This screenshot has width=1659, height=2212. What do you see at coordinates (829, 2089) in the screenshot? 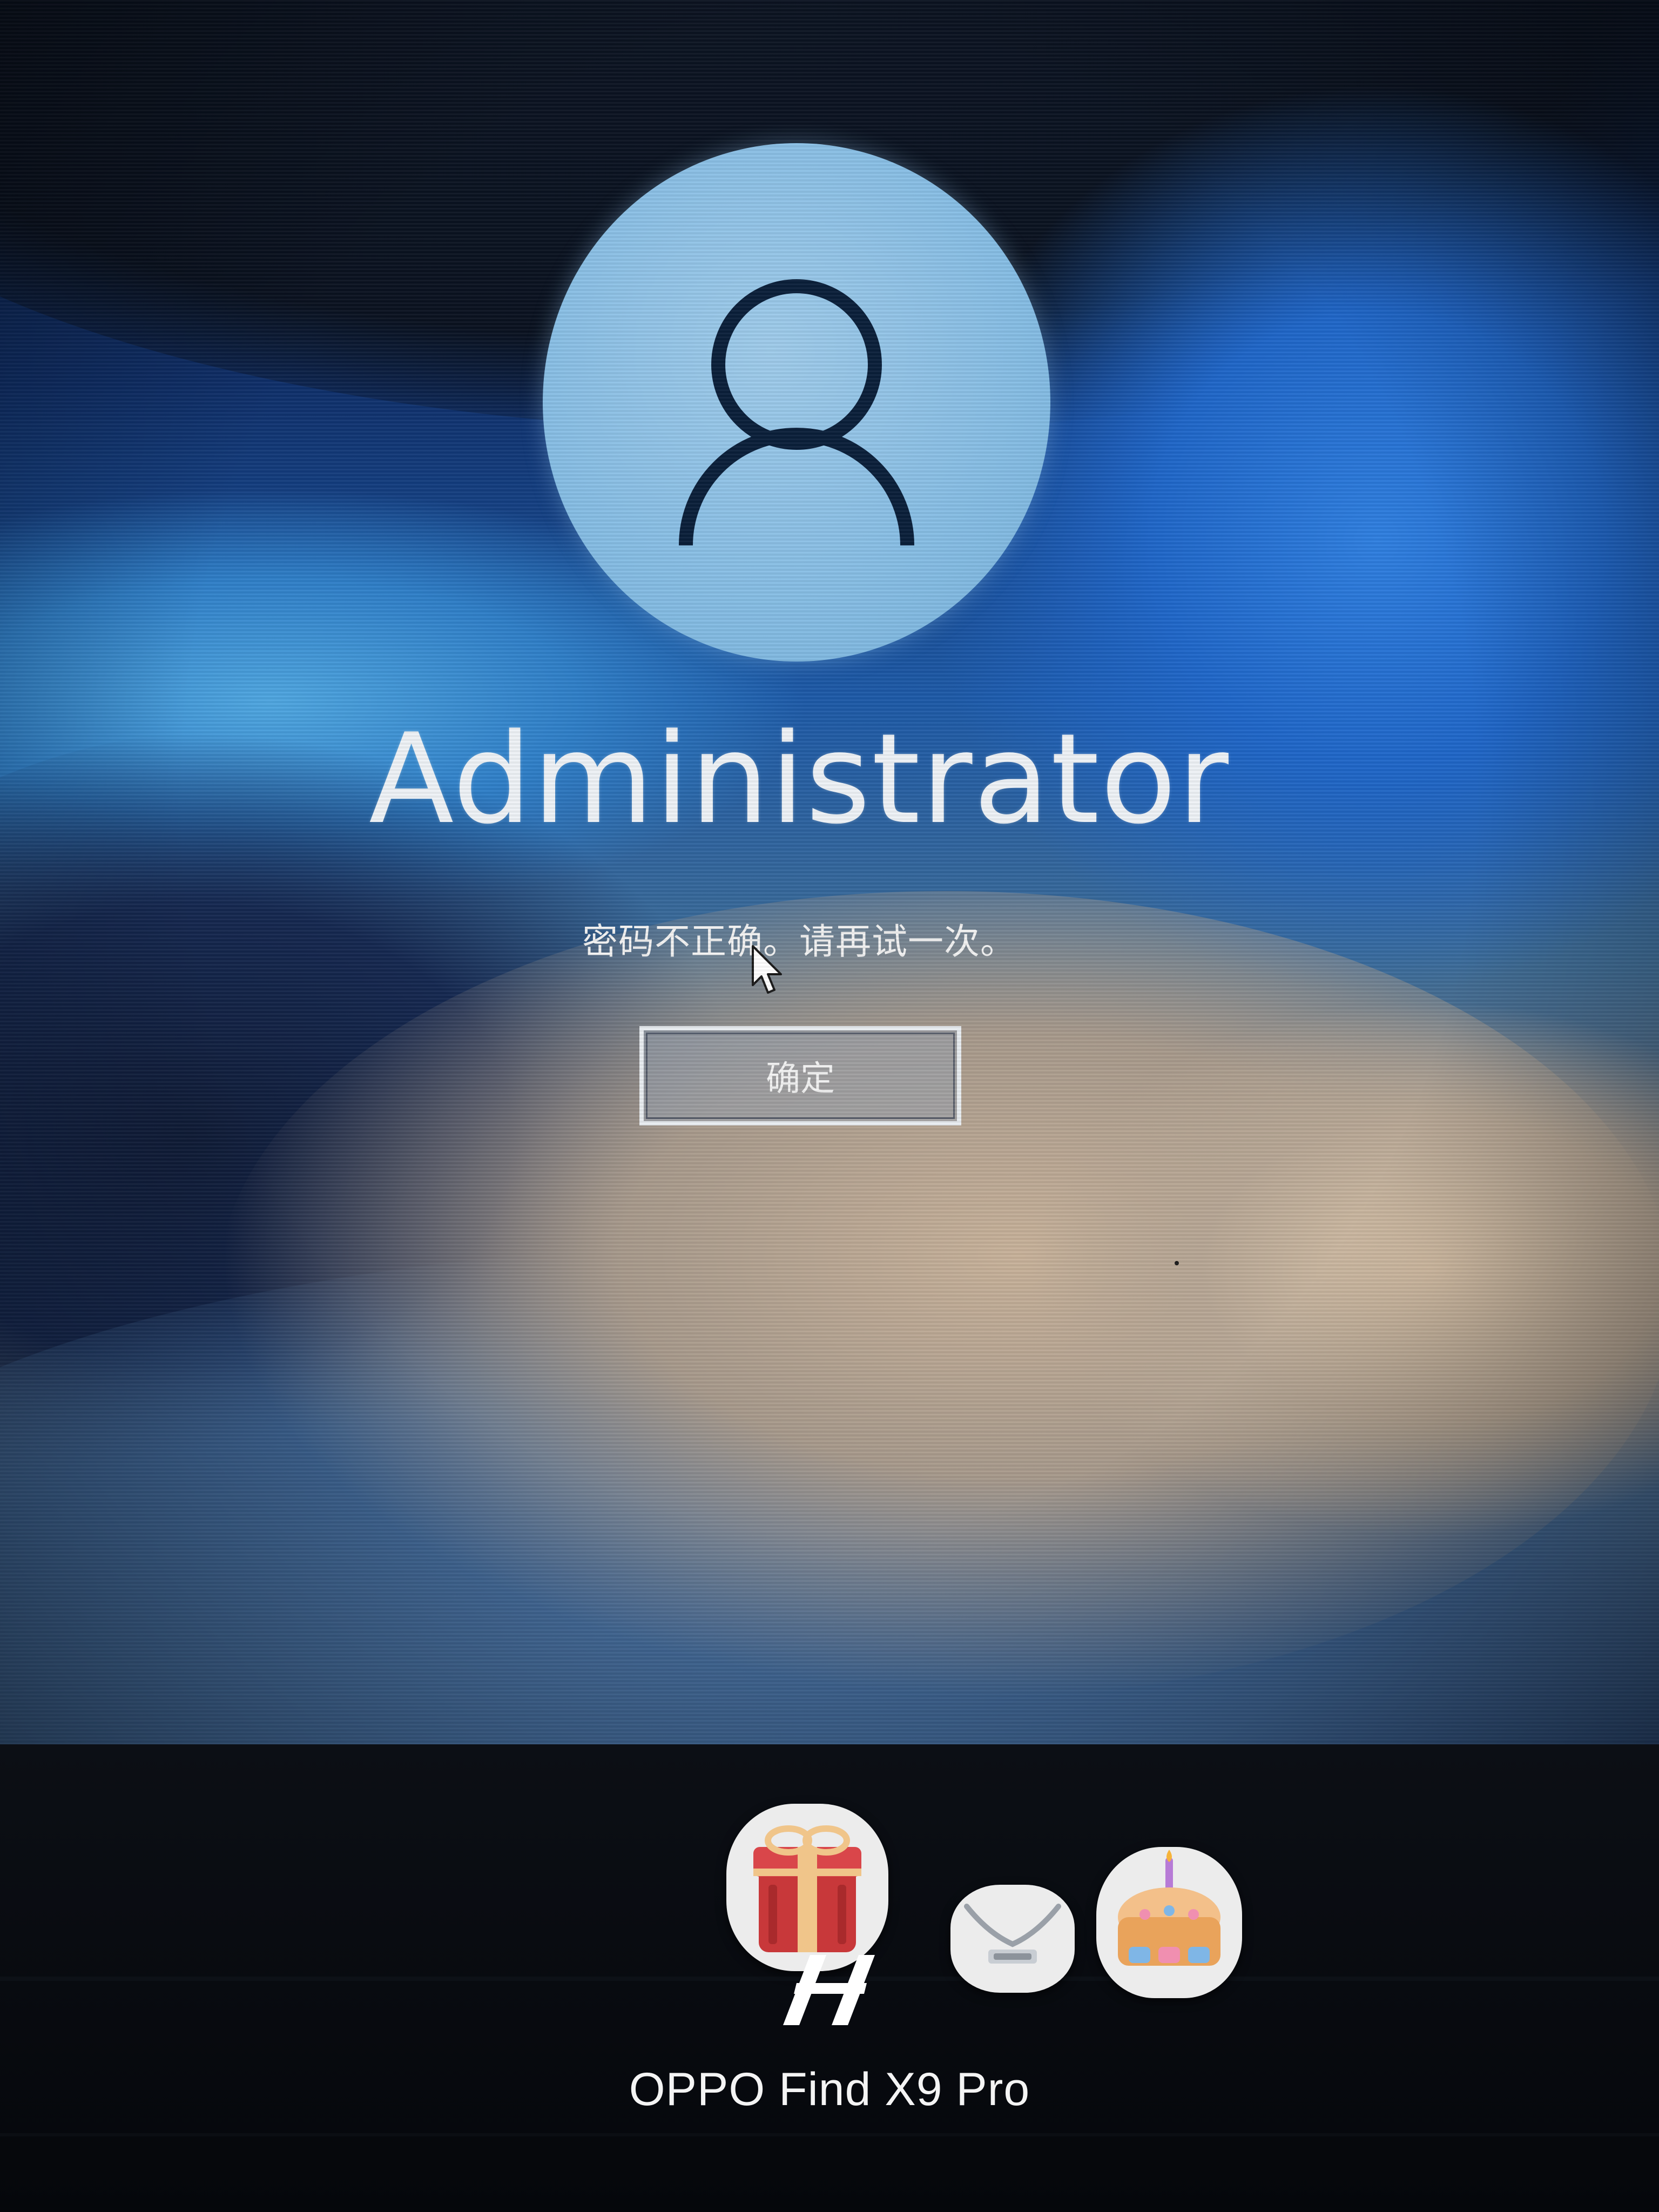
I see `camera-watermark-text: OPPO Find X9 Pro` at bounding box center [829, 2089].